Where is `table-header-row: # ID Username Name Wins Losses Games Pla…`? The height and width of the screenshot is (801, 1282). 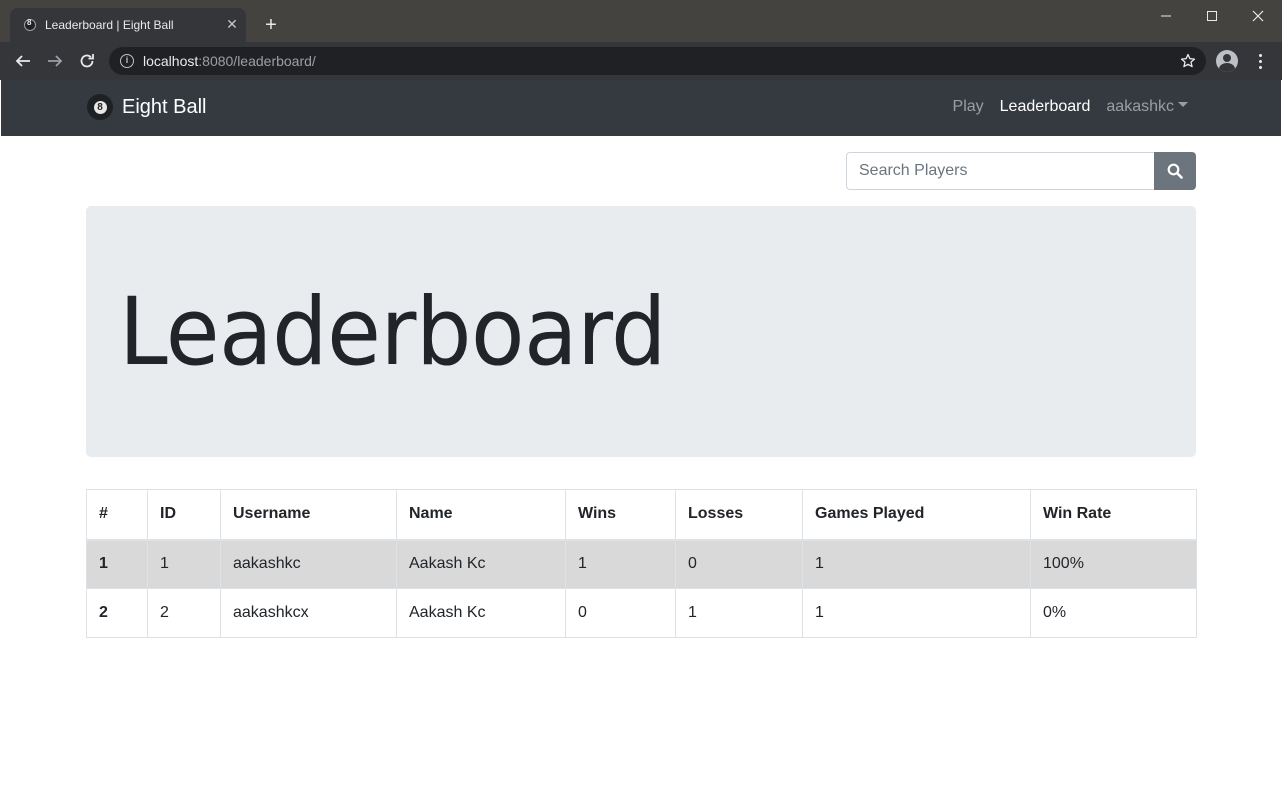
table-header-row: # ID Username Name Wins Losses Games Pla… is located at coordinates (641, 515).